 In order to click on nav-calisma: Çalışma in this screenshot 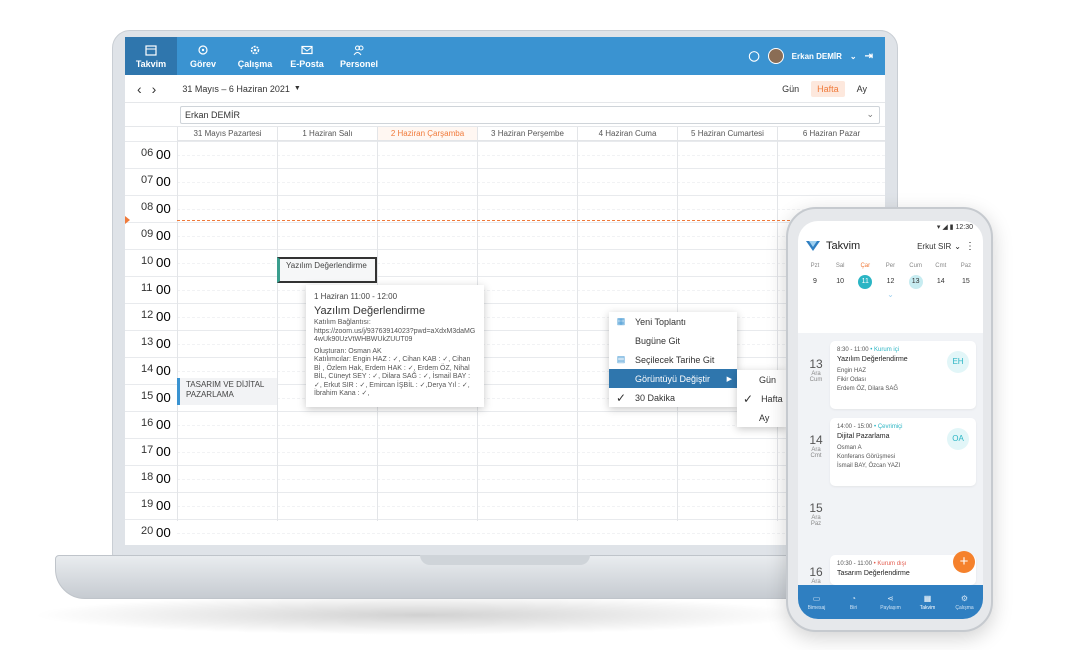, I will do `click(255, 56)`.